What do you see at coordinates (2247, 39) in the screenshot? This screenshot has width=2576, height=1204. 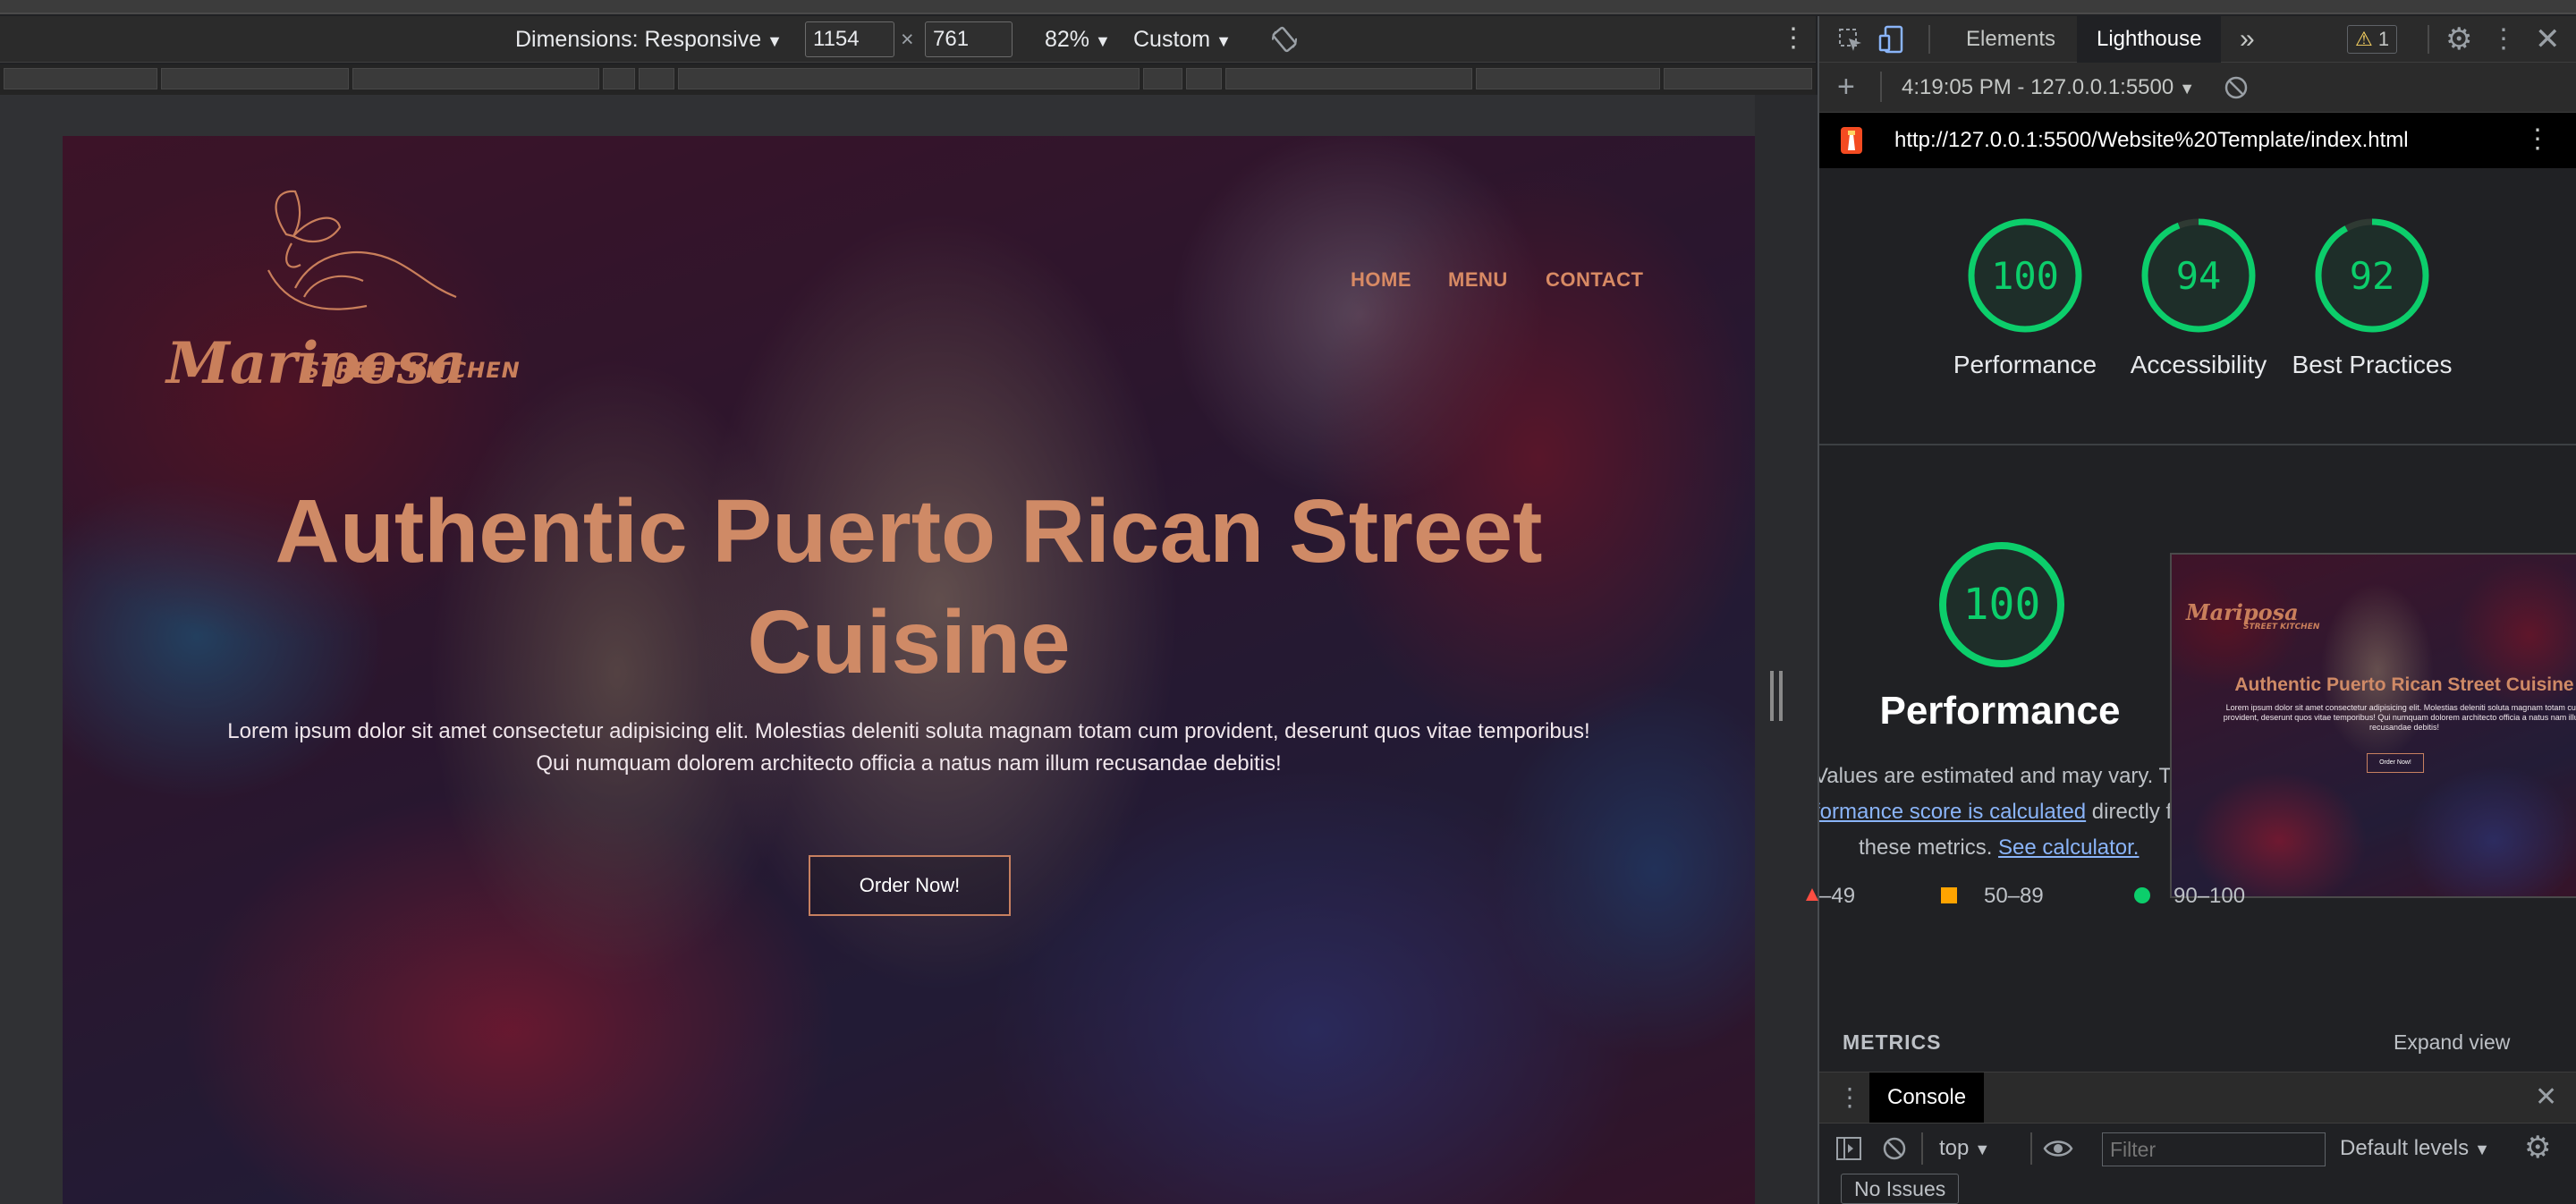 I see `more-tabs-icon: »` at bounding box center [2247, 39].